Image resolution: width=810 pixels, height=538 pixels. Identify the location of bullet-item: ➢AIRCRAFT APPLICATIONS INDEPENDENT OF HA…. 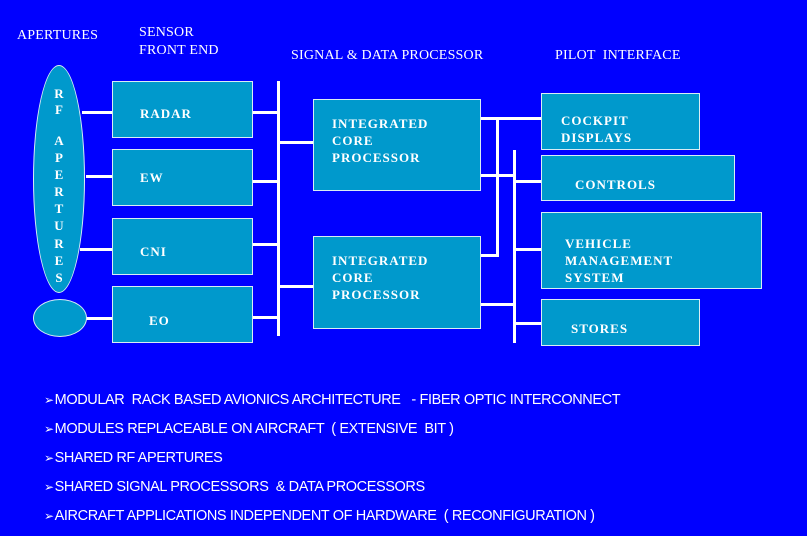
(332, 520).